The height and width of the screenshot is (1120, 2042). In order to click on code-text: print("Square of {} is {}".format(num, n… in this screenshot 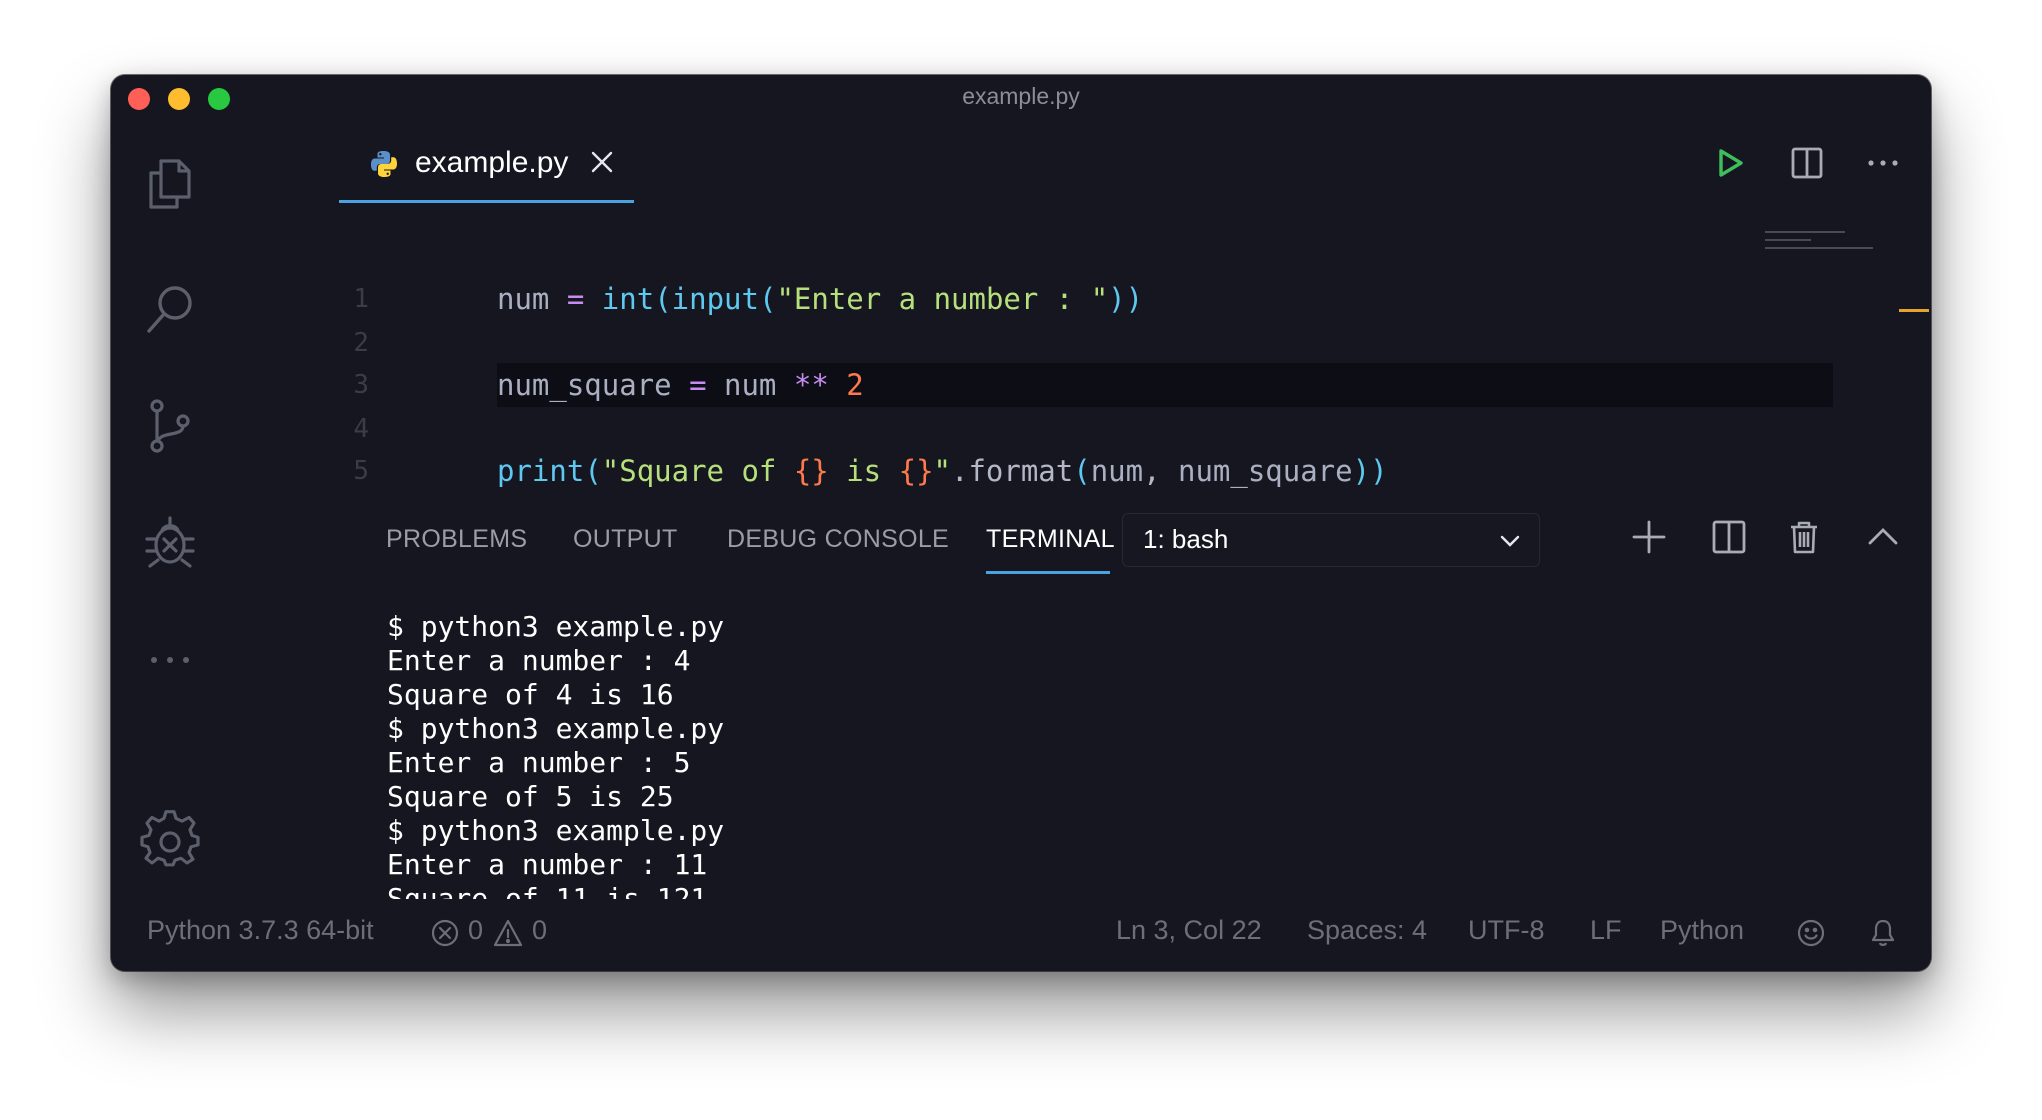, I will do `click(942, 471)`.